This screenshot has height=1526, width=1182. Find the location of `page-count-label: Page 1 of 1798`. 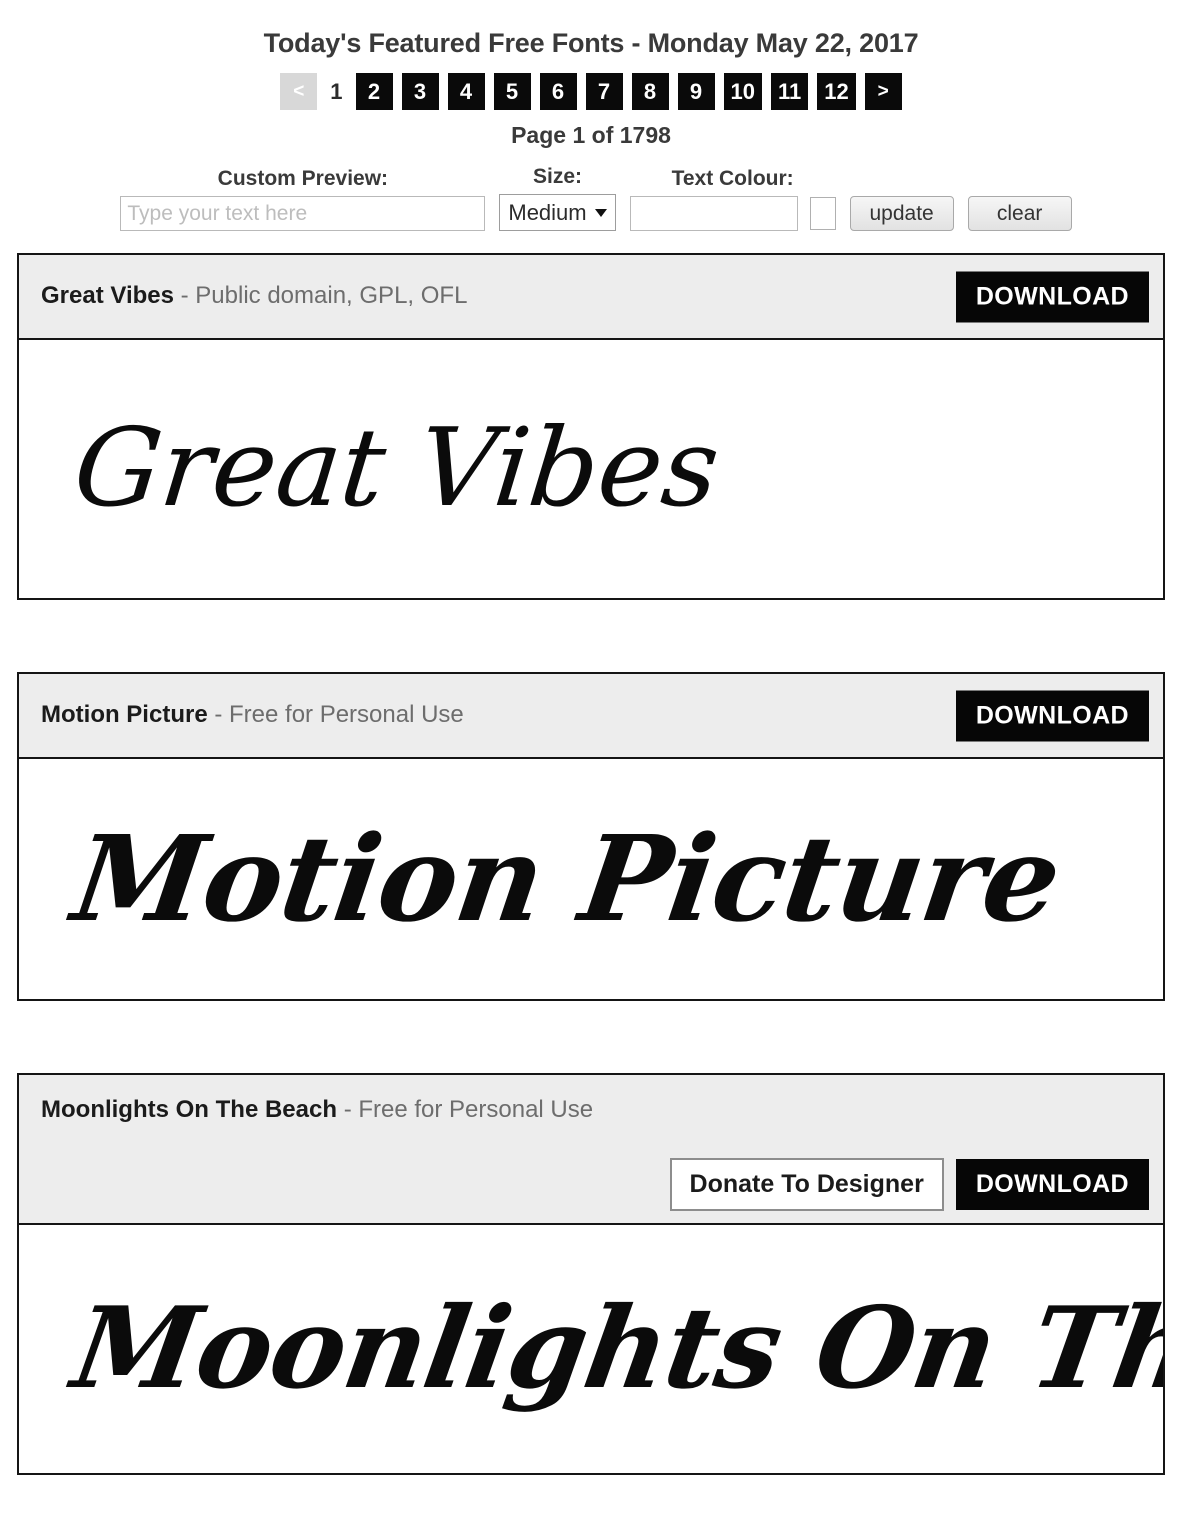

page-count-label: Page 1 of 1798 is located at coordinates (591, 135).